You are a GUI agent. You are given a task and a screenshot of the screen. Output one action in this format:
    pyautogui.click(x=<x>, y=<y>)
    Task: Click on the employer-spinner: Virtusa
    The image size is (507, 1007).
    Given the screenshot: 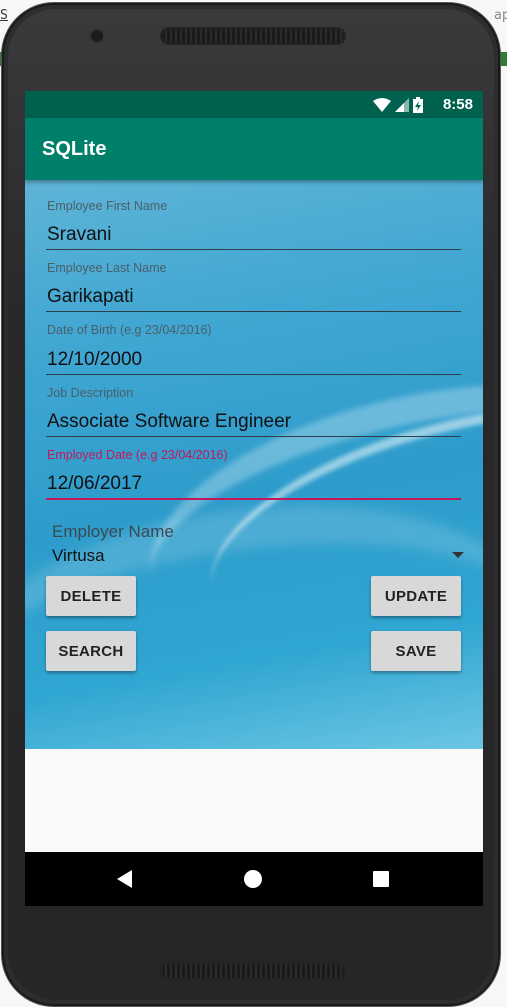 What is the action you would take?
    pyautogui.click(x=255, y=556)
    